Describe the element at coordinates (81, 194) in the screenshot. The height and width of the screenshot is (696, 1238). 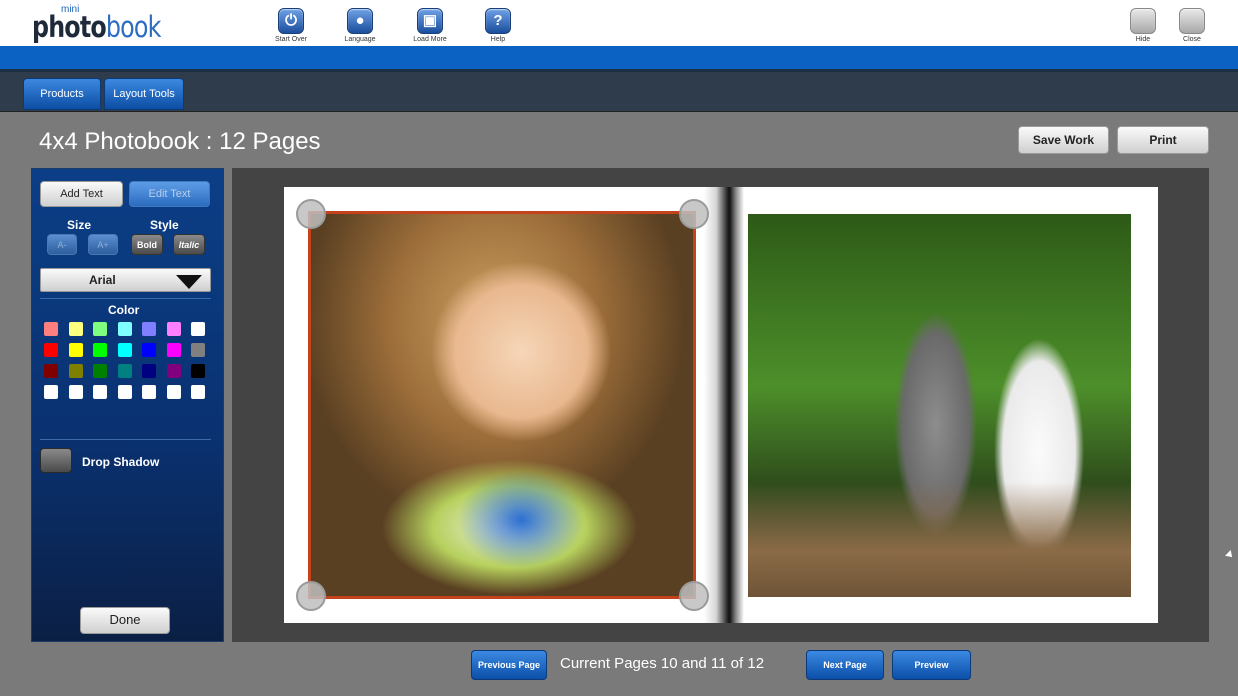
I see `add-text-button: Add Text` at that location.